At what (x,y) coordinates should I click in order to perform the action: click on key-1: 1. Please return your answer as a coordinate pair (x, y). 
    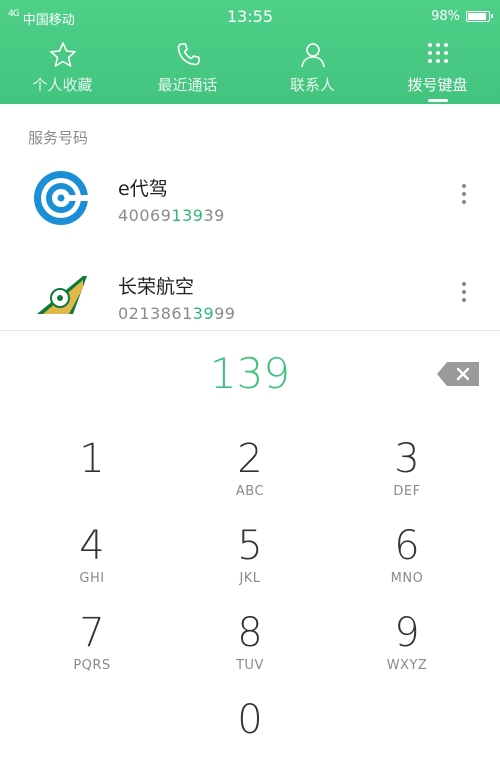
    Looking at the image, I should click on (92, 476).